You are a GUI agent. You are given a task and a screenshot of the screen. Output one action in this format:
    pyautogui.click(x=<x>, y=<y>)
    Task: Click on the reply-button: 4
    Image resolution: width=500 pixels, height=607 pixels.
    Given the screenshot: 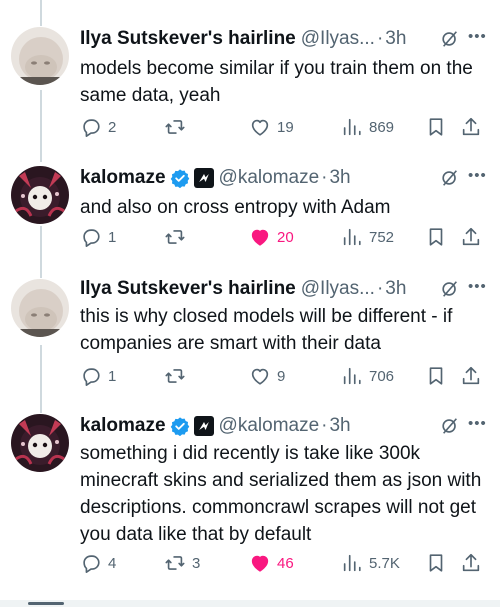 What is the action you would take?
    pyautogui.click(x=98, y=563)
    